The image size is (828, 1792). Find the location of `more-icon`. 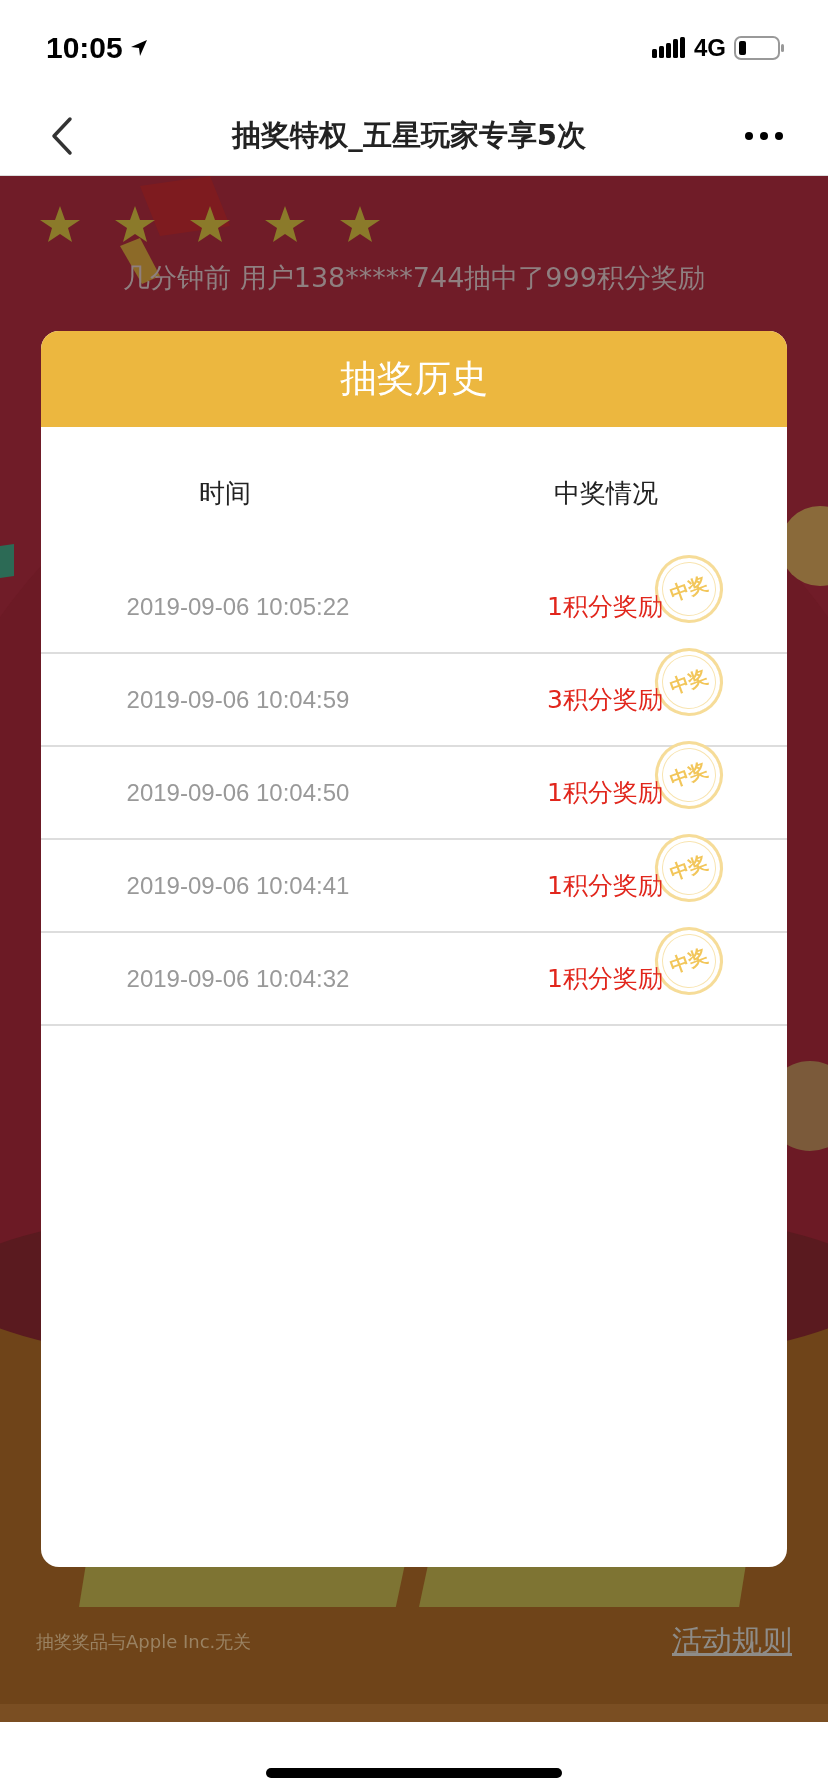

more-icon is located at coordinates (764, 135).